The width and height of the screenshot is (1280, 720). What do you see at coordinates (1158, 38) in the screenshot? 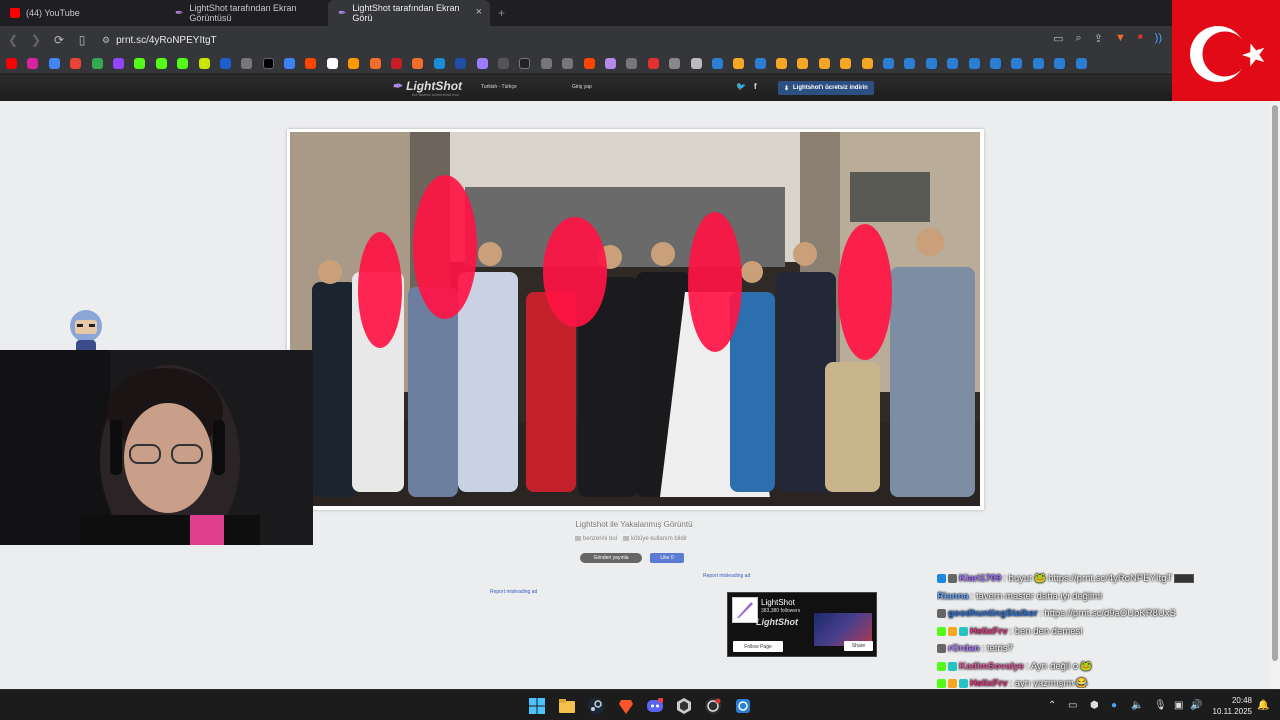
I see `extension-icon: ))` at bounding box center [1158, 38].